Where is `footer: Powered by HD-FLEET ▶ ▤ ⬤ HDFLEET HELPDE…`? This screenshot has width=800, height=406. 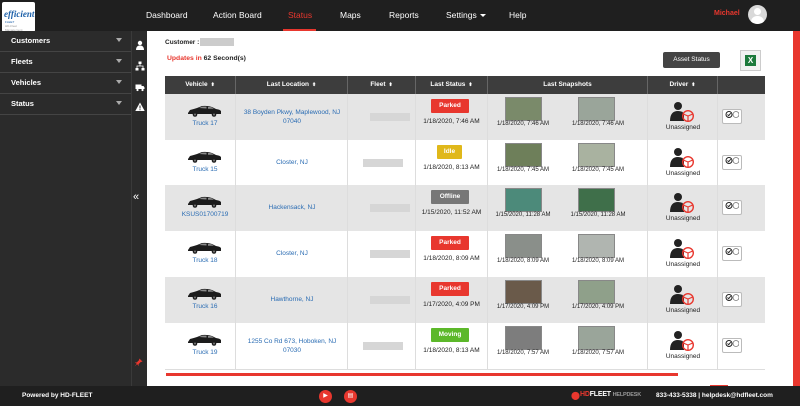 footer: Powered by HD-FLEET ▶ ▤ ⬤ HDFLEET HELPDE… is located at coordinates (400, 396).